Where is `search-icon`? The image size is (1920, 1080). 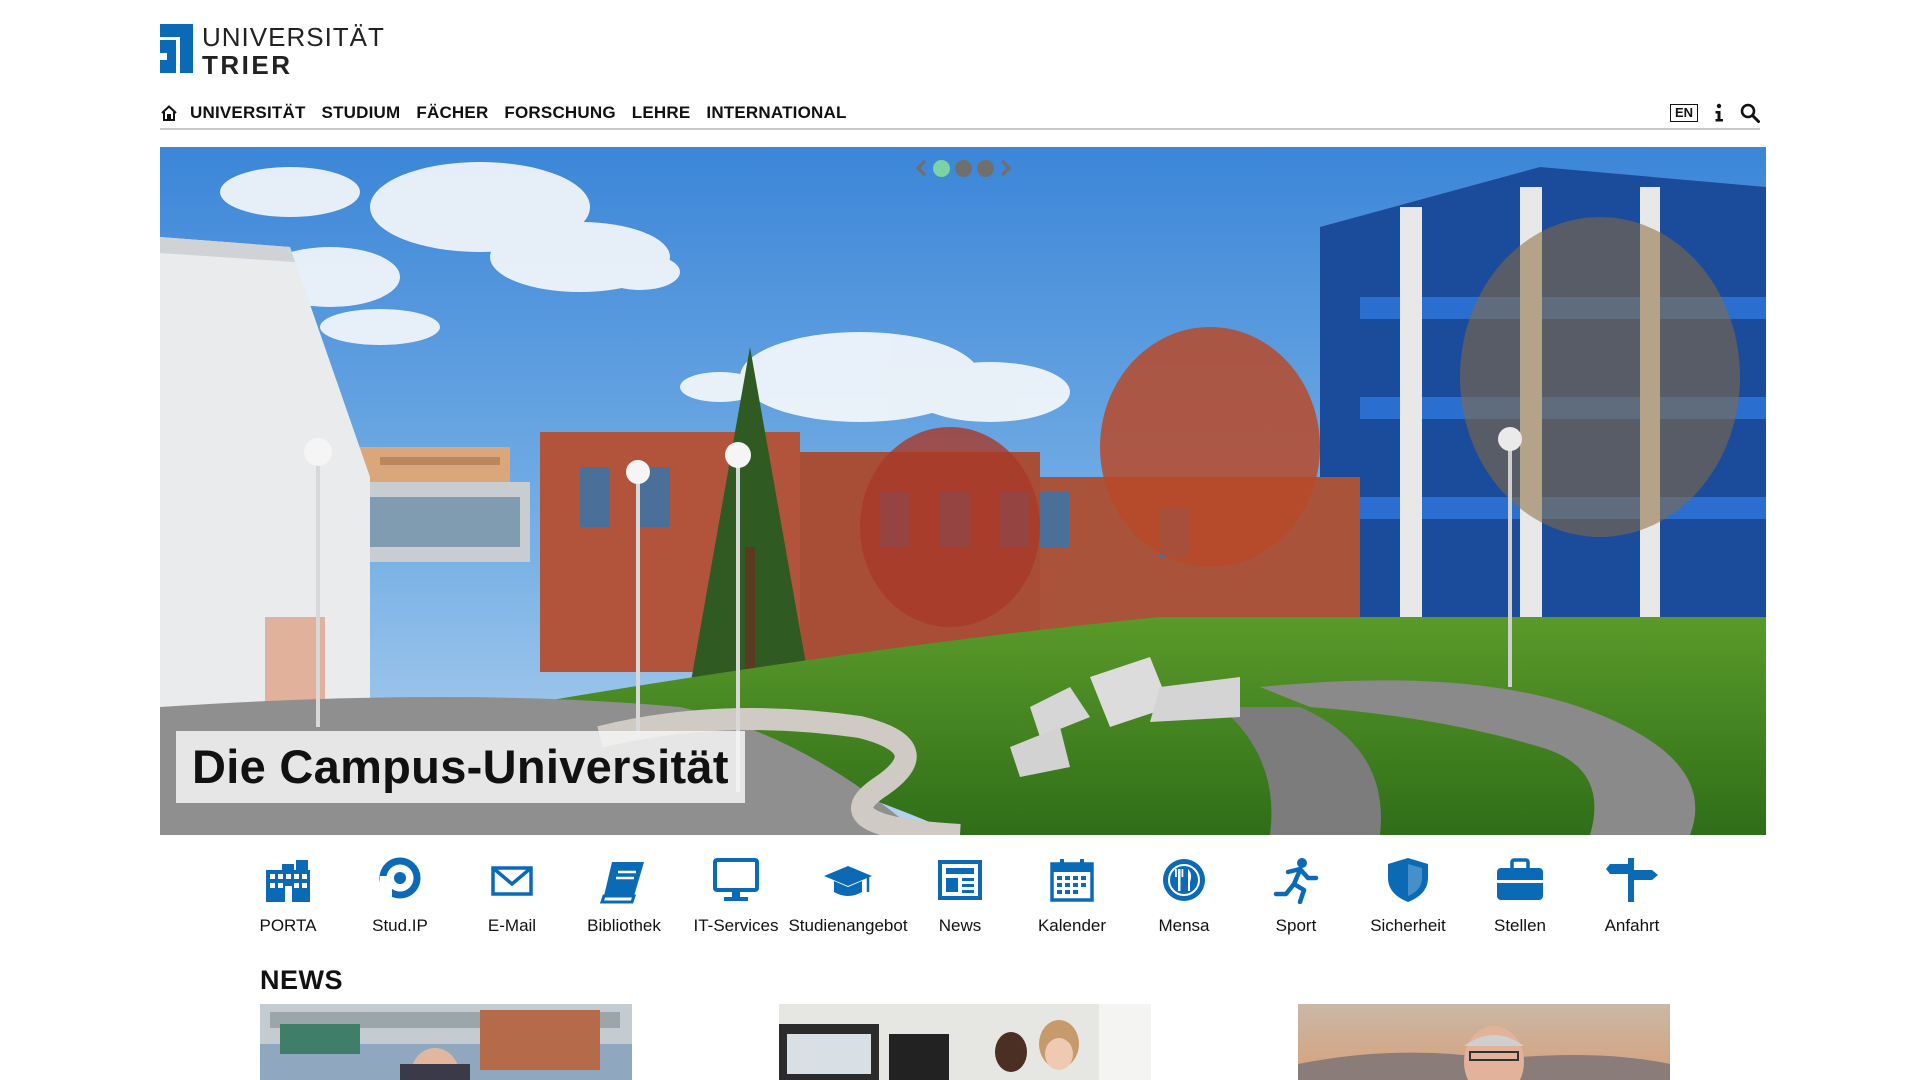
search-icon is located at coordinates (1750, 113).